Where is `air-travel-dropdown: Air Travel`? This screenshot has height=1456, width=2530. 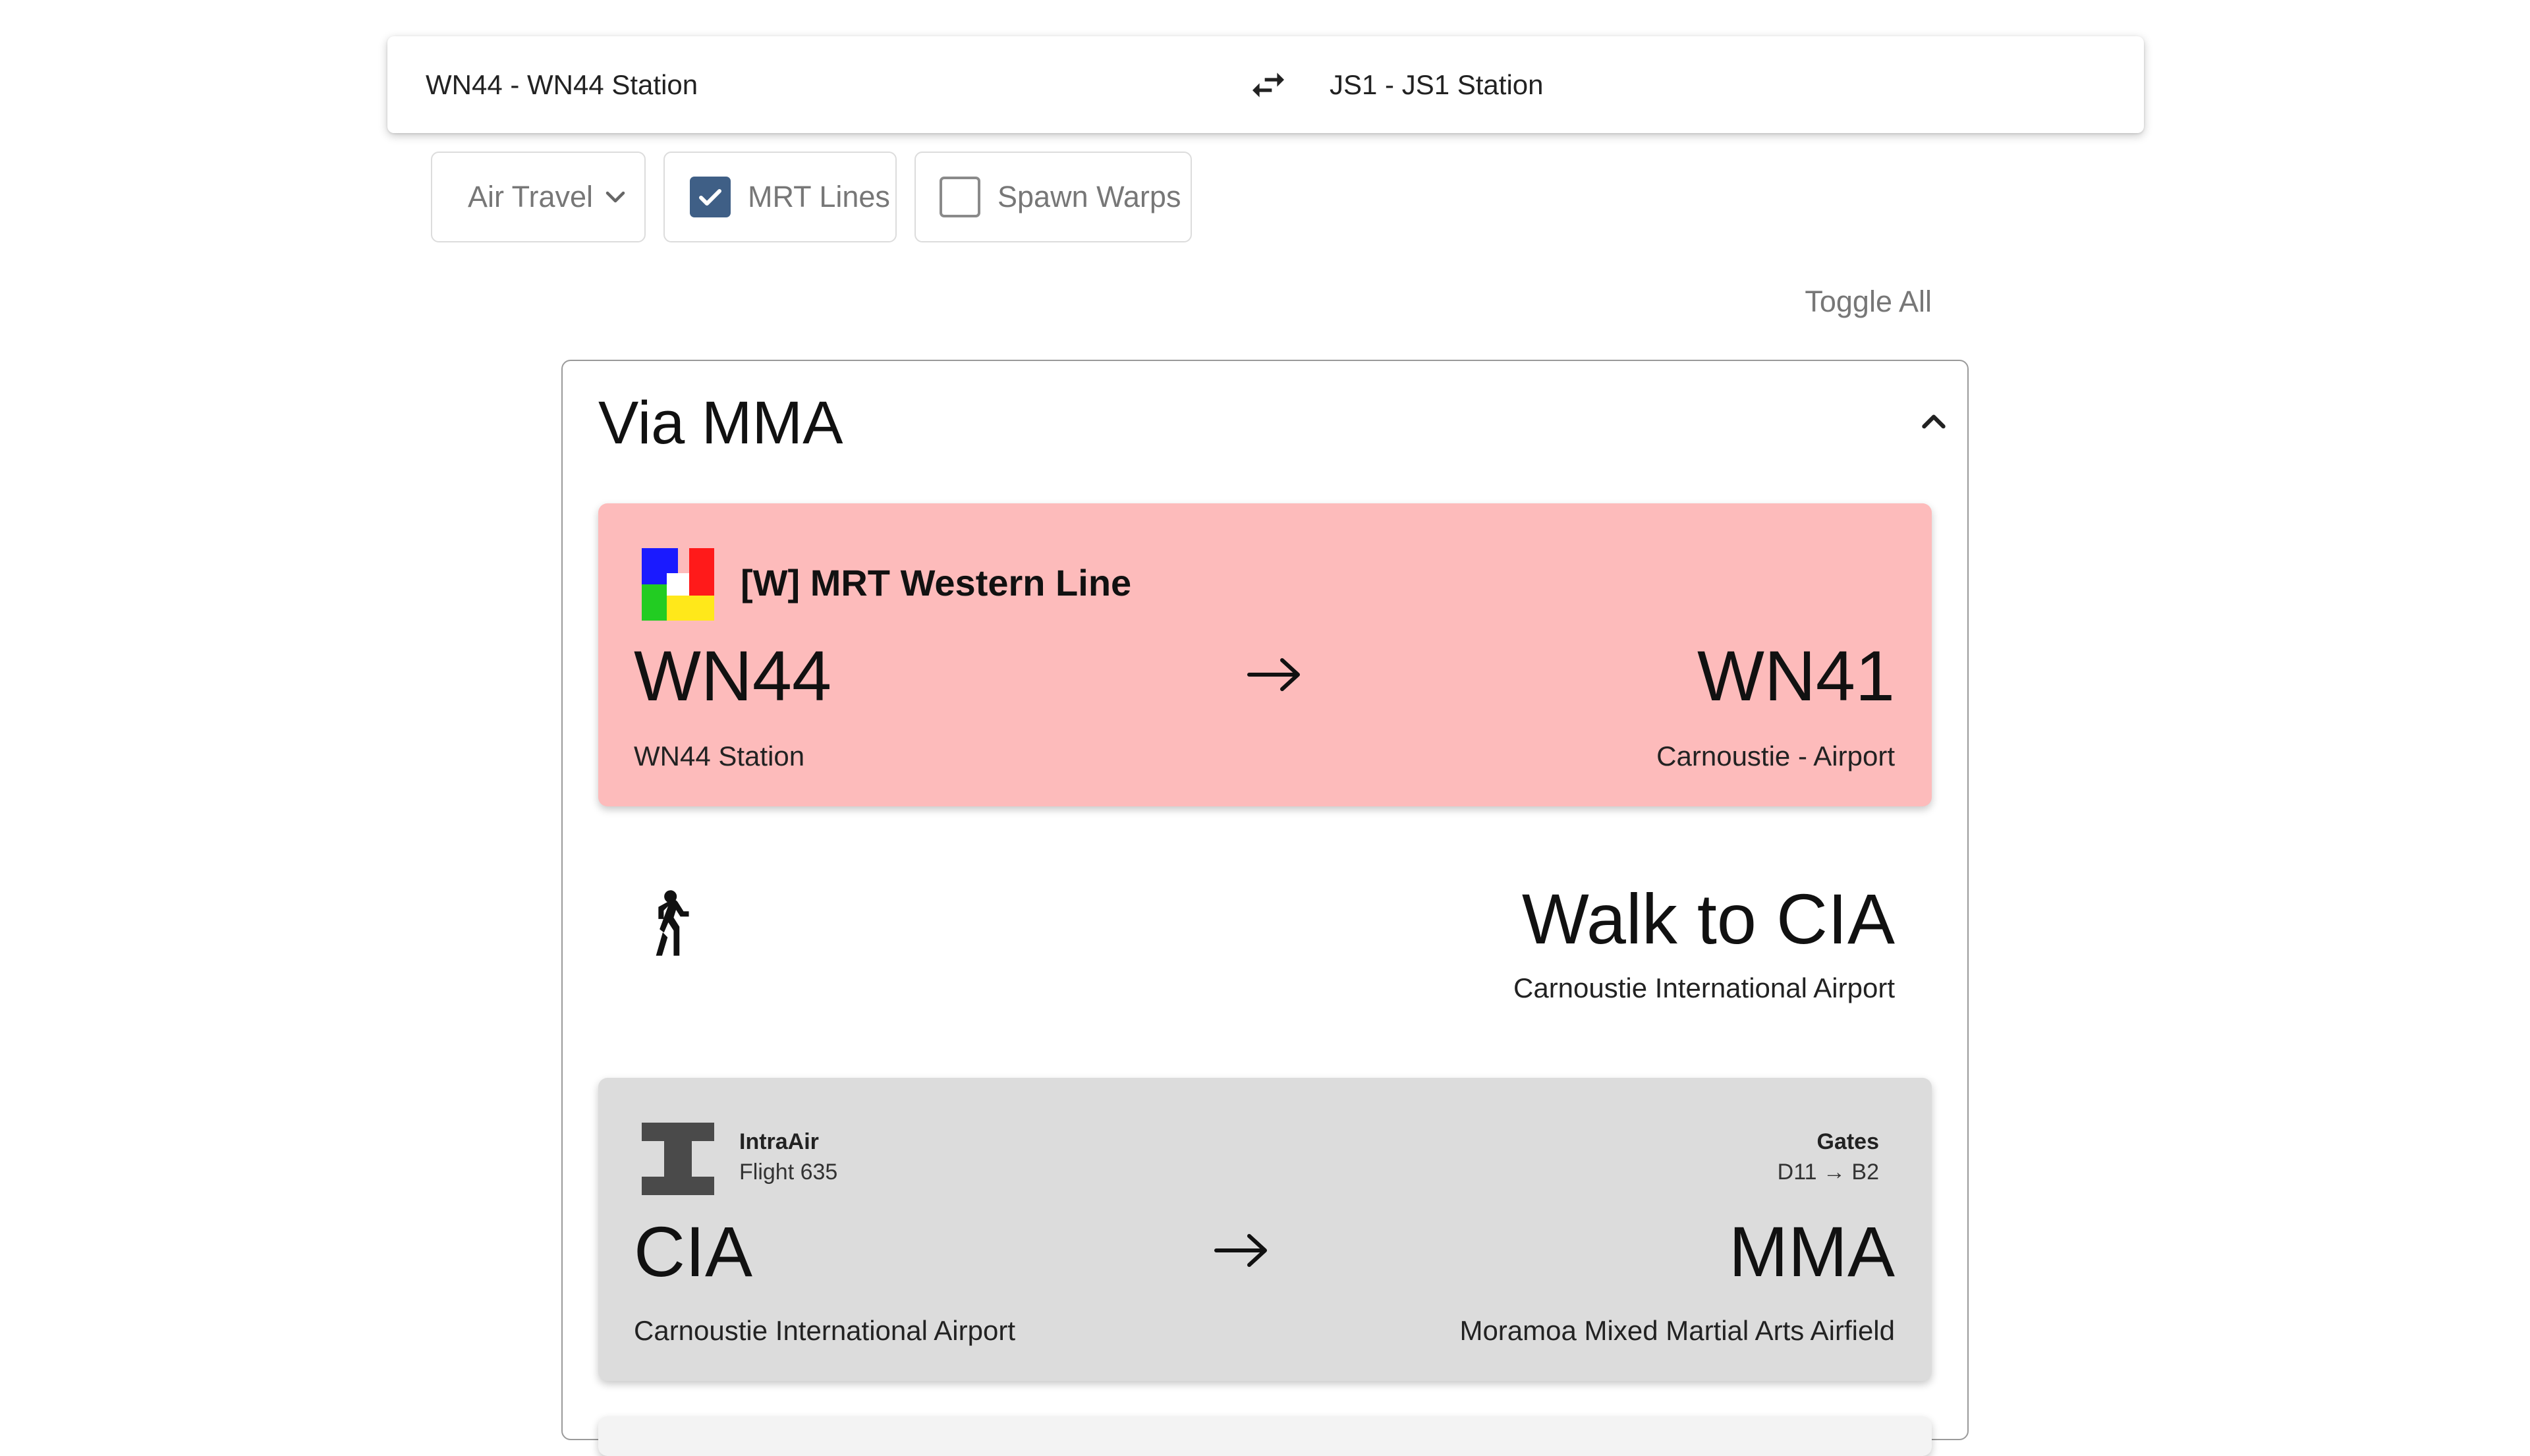 air-travel-dropdown: Air Travel is located at coordinates (538, 197).